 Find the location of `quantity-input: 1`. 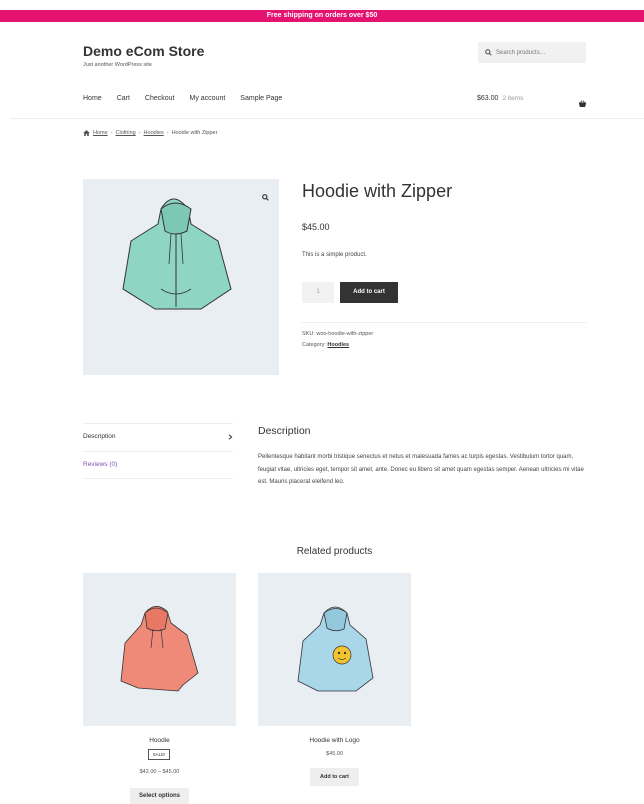

quantity-input: 1 is located at coordinates (318, 292).